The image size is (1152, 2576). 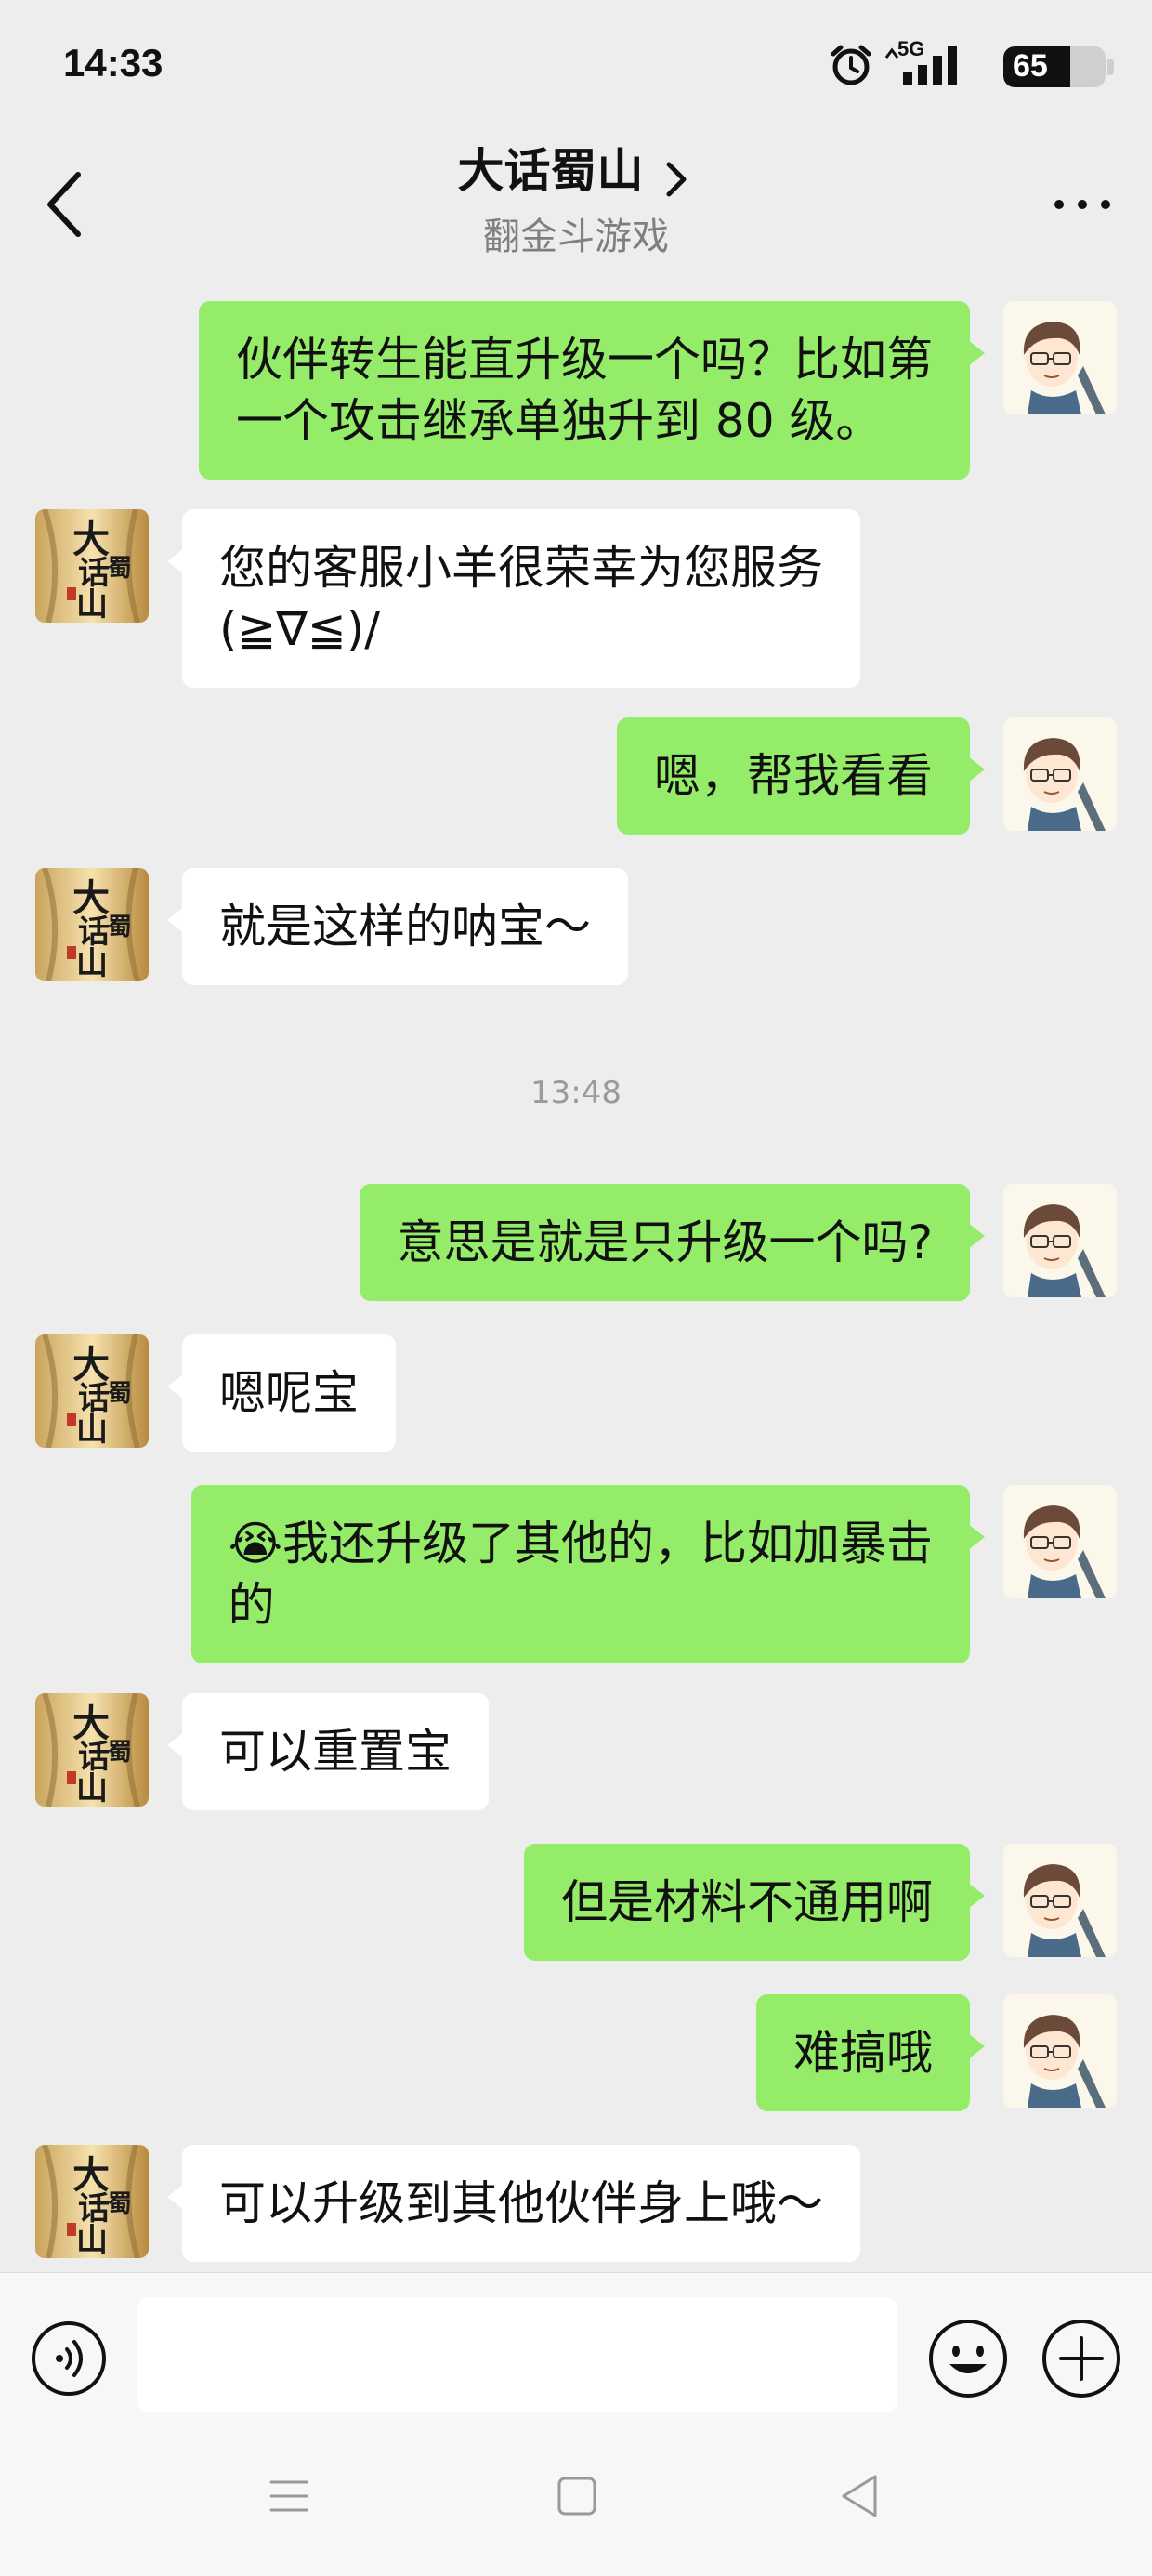 What do you see at coordinates (754, 1902) in the screenshot?
I see `message-bubble: 但是材料不通用啊` at bounding box center [754, 1902].